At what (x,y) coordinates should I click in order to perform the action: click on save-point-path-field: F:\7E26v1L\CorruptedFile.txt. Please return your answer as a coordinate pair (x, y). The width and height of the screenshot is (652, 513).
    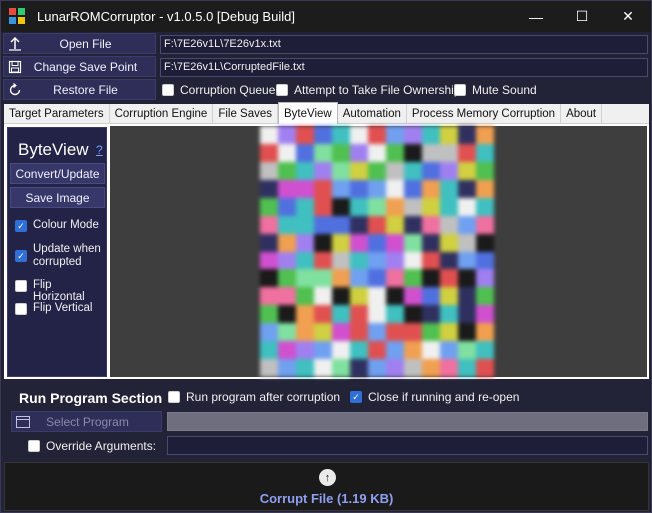
    Looking at the image, I should click on (404, 67).